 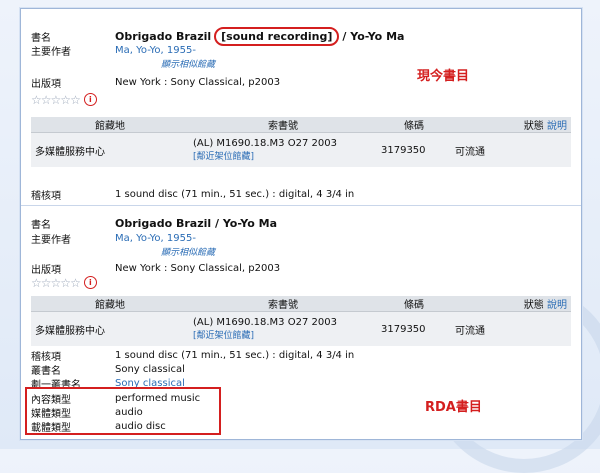 I want to click on media-type-value: audio, so click(x=129, y=412).